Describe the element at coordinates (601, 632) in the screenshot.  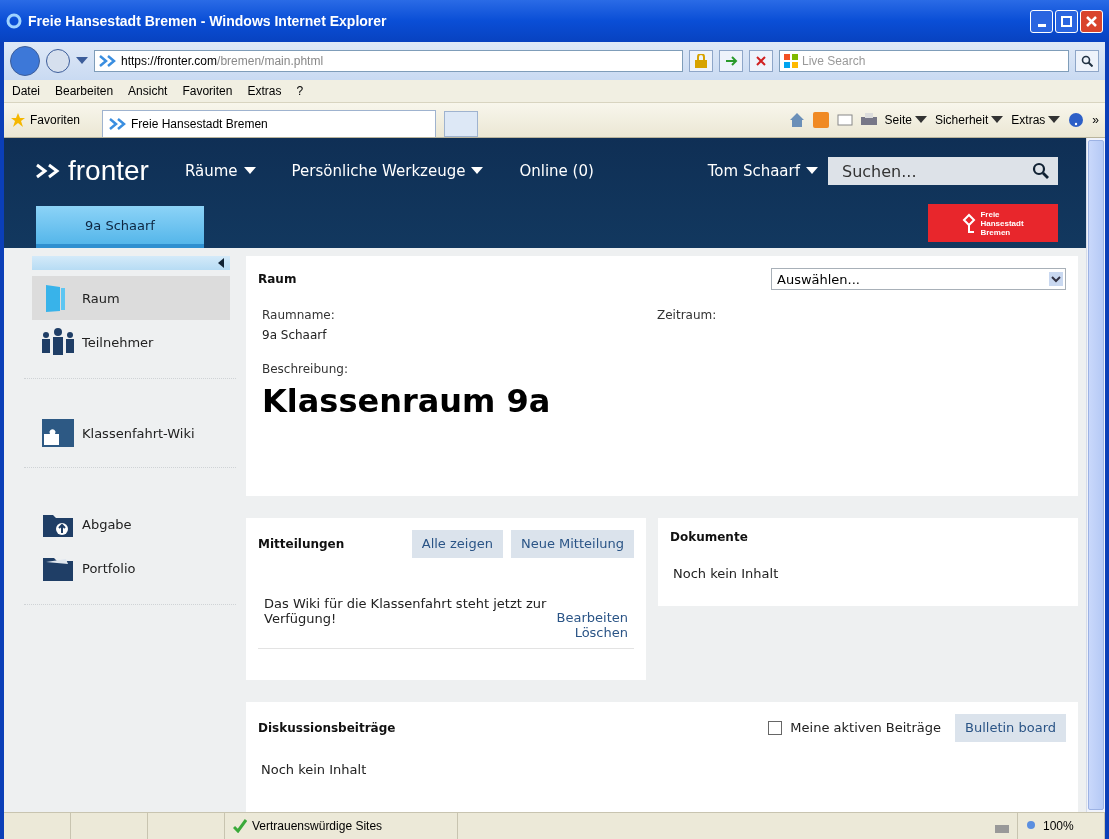
I see `message-action-link: Löschen` at that location.